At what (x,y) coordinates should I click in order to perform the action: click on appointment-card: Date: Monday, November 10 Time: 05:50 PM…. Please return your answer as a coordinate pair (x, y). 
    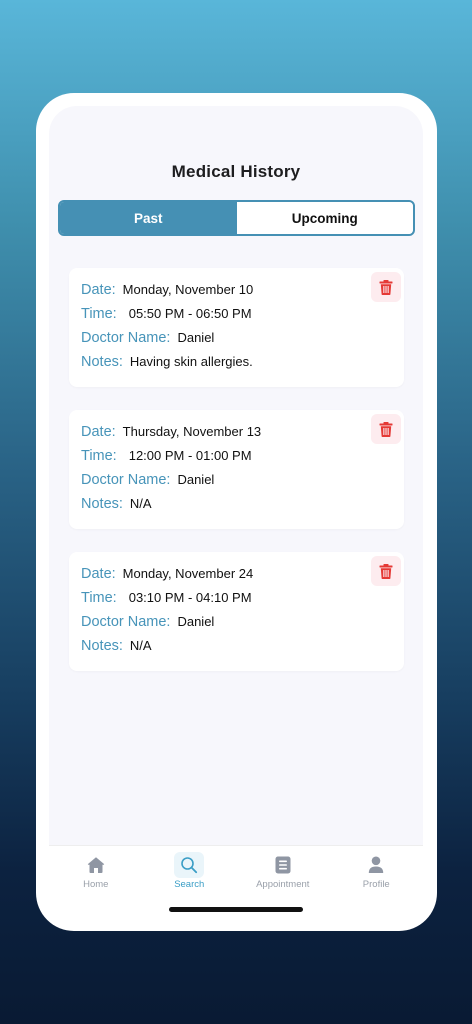
    Looking at the image, I should click on (236, 327).